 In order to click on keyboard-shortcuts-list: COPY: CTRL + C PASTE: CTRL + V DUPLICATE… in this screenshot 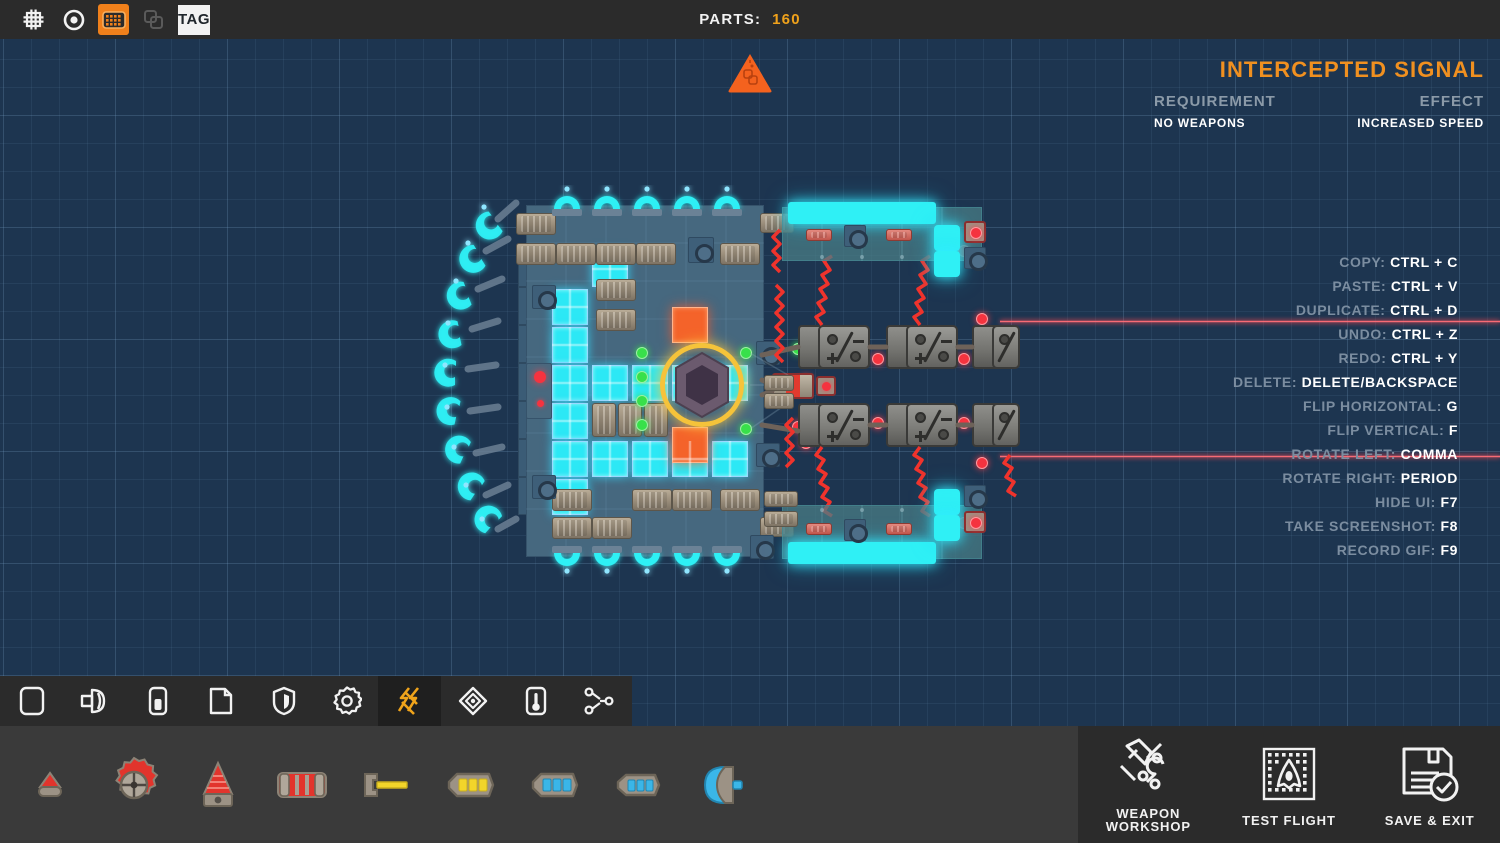, I will do `click(1248, 406)`.